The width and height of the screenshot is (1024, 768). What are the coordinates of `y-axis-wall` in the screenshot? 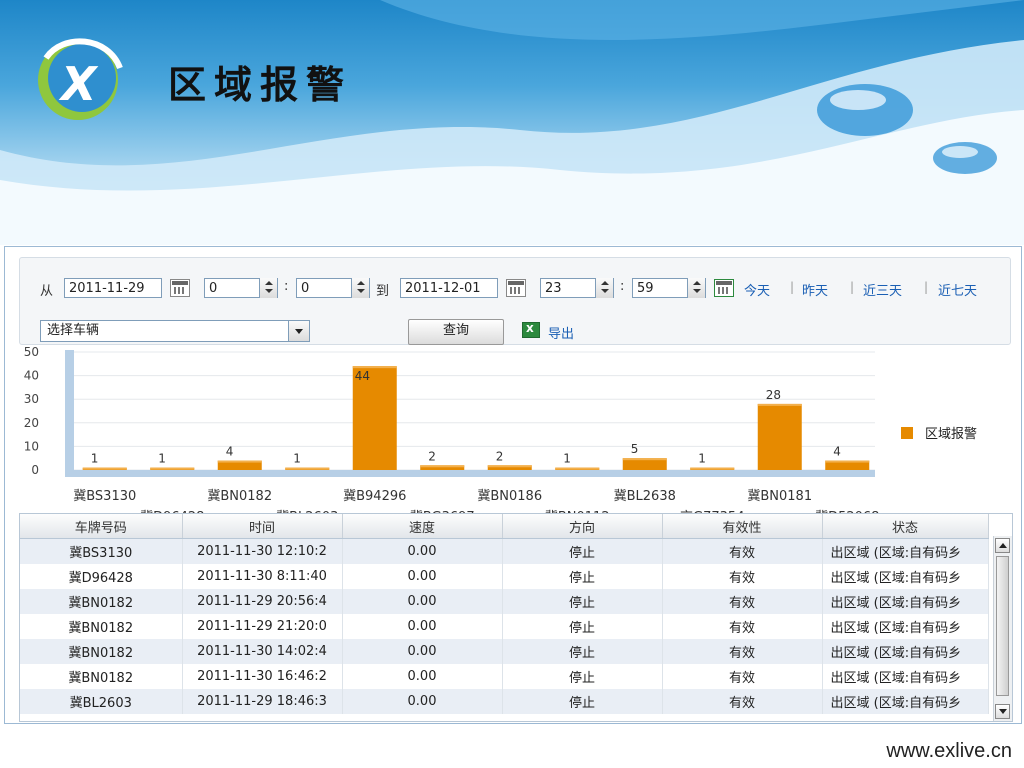 It's located at (69, 410).